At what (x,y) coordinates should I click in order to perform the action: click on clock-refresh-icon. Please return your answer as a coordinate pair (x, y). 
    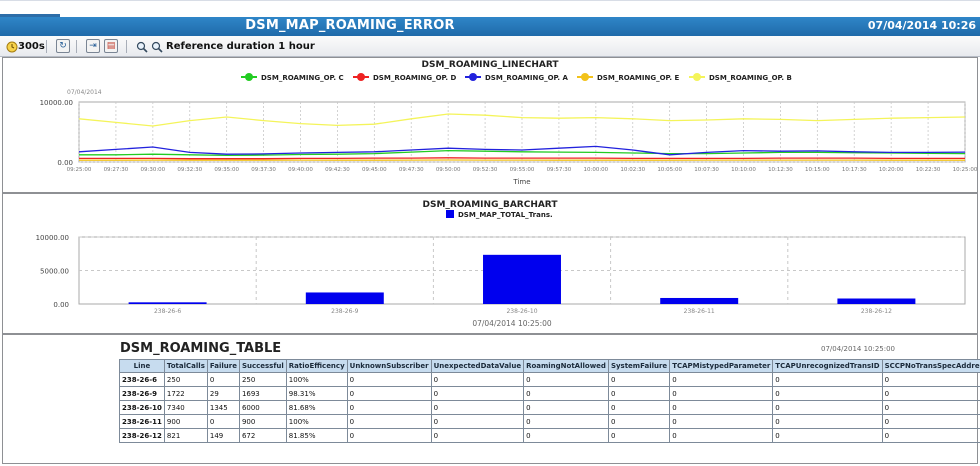
    Looking at the image, I should click on (12, 46).